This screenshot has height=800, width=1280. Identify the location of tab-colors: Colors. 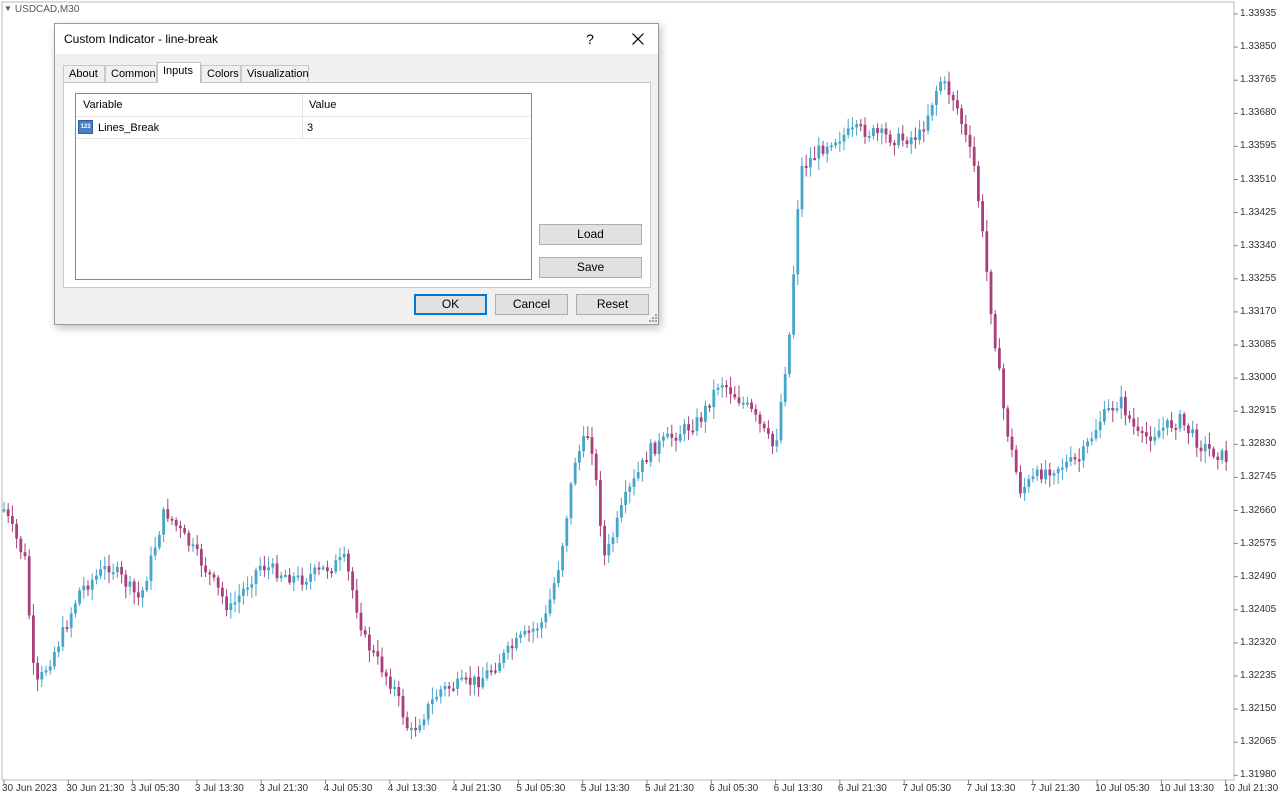
(221, 73).